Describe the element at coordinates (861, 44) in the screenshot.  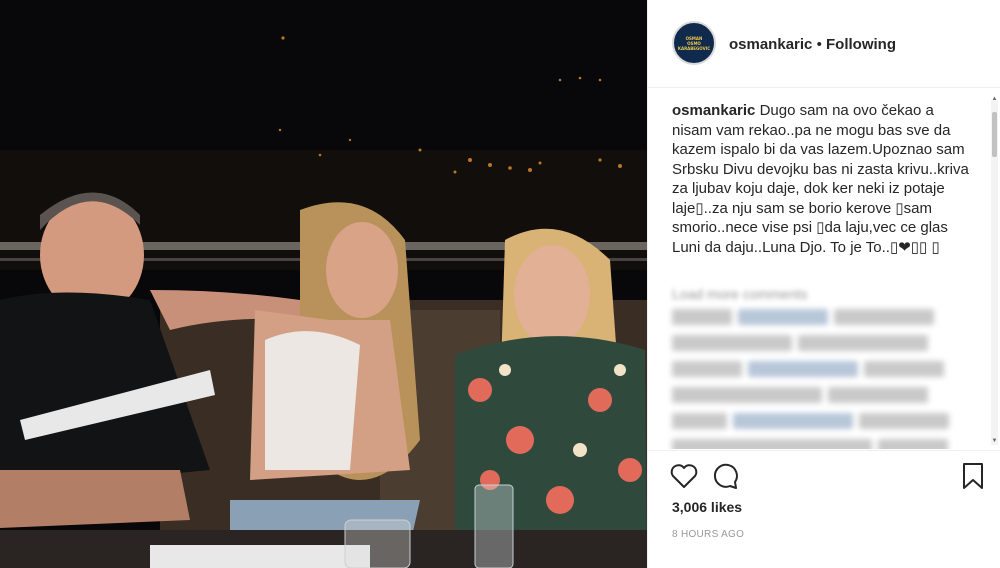
I see `follow-status: Following` at that location.